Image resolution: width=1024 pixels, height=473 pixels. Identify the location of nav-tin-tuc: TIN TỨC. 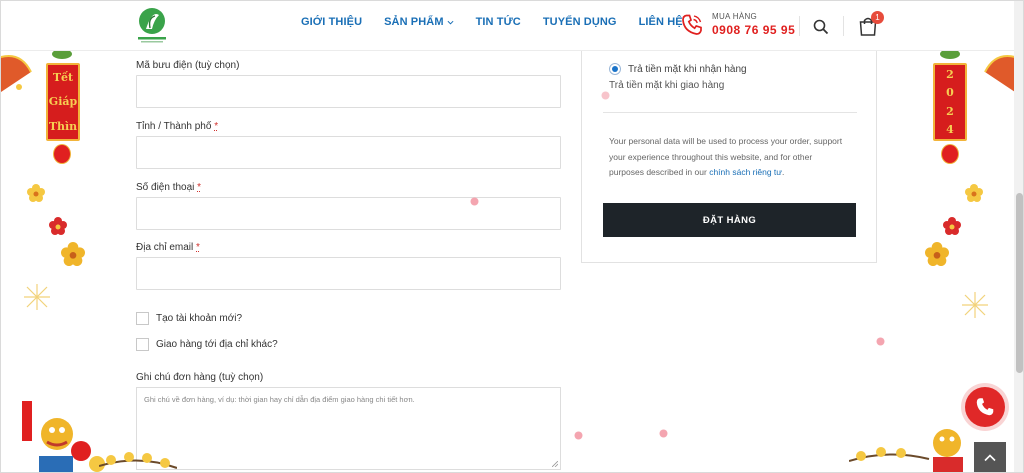
(498, 22).